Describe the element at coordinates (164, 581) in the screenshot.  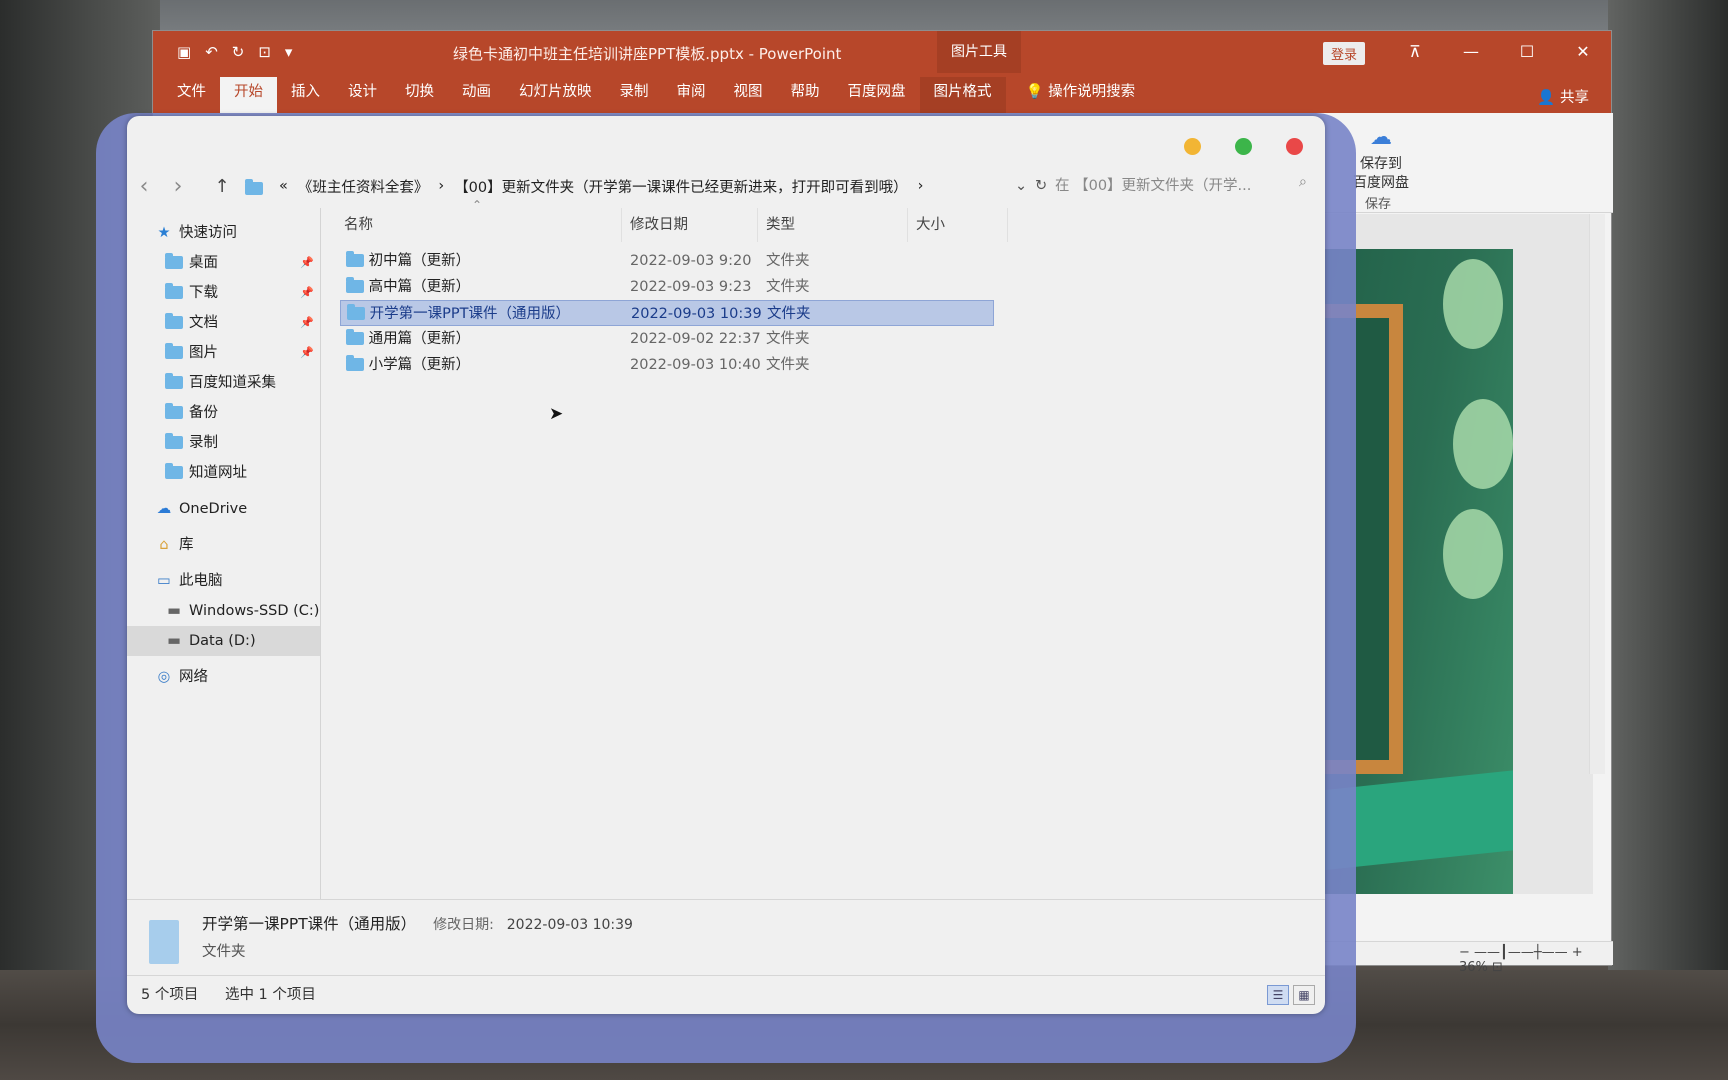
I see `computer-icon: ▭` at that location.